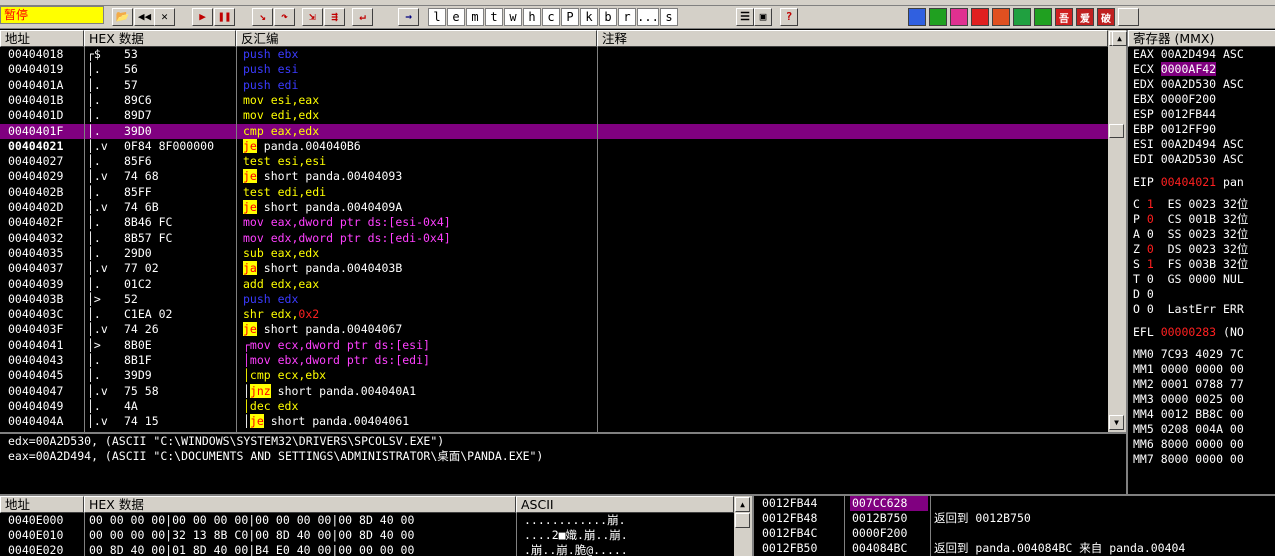  Describe the element at coordinates (1190, 234) in the screenshot. I see `register-row: A 0 SS 0023 32位` at that location.